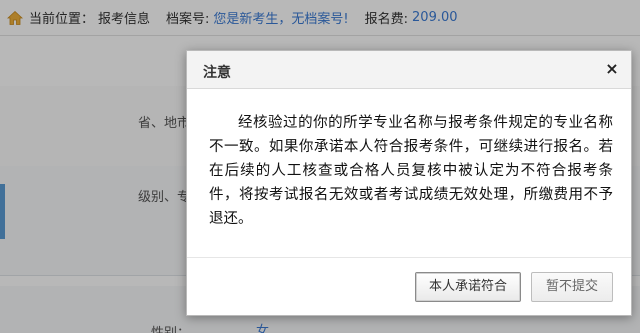 This screenshot has width=640, height=333. What do you see at coordinates (612, 69) in the screenshot?
I see `close-icon: ×` at bounding box center [612, 69].